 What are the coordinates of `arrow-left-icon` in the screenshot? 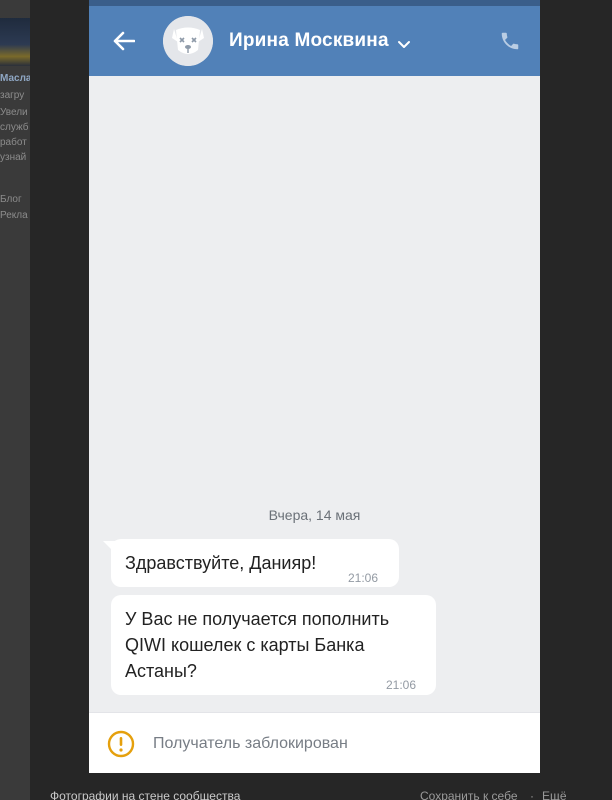 It's located at (124, 41).